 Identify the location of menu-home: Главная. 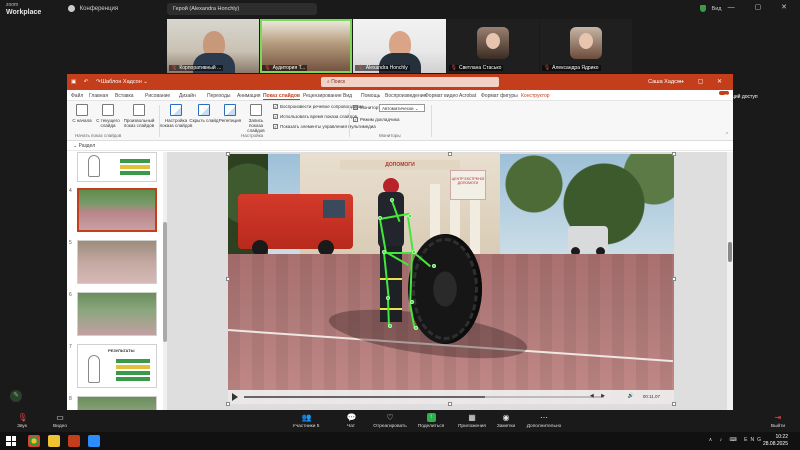
(98, 96).